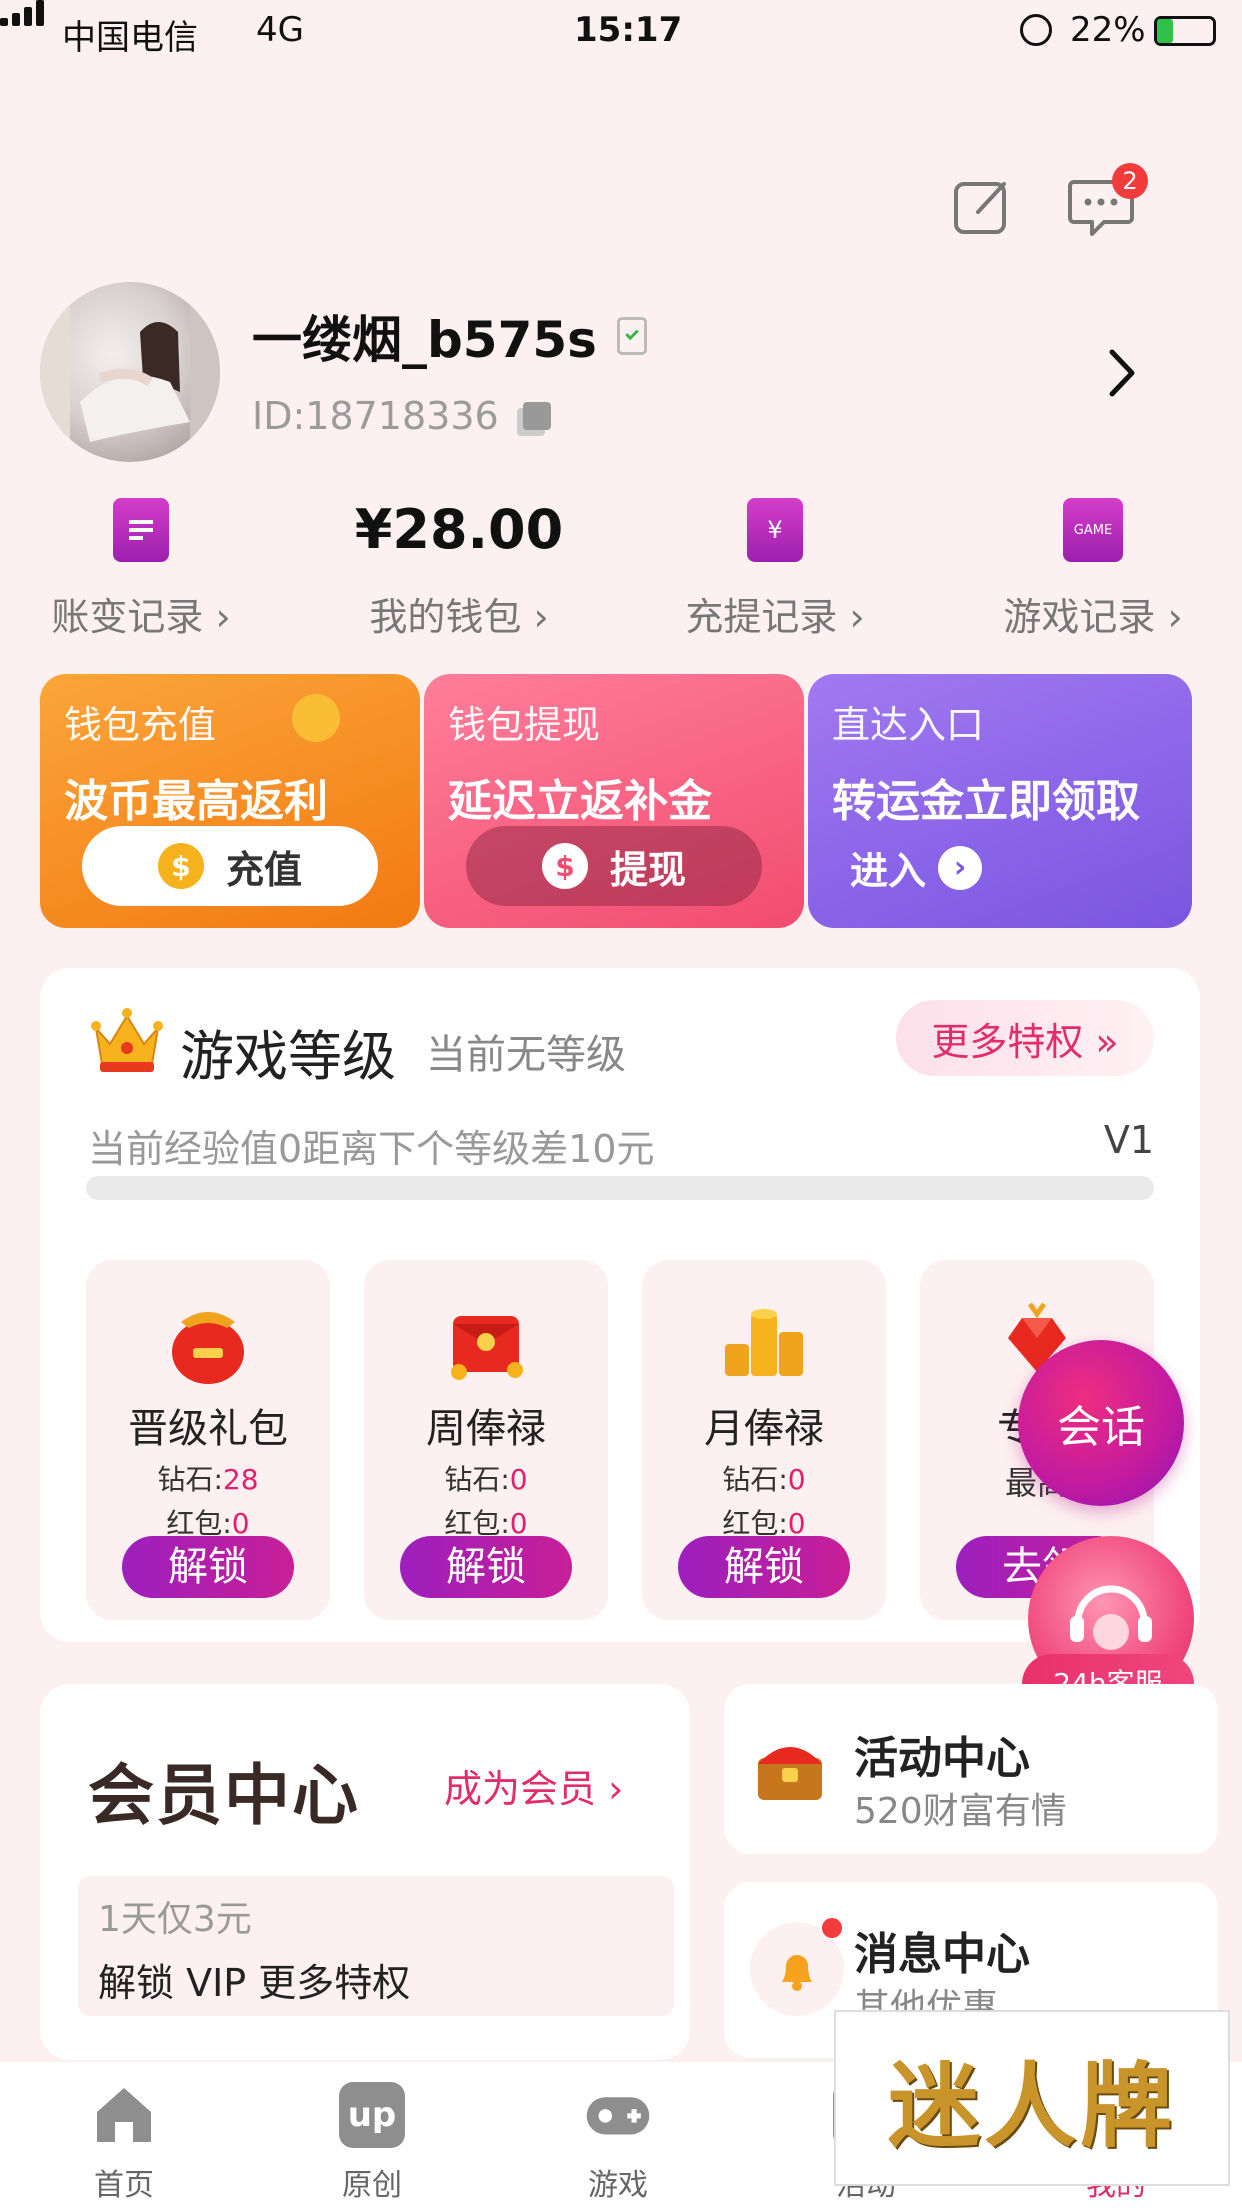  I want to click on avatar, so click(130, 372).